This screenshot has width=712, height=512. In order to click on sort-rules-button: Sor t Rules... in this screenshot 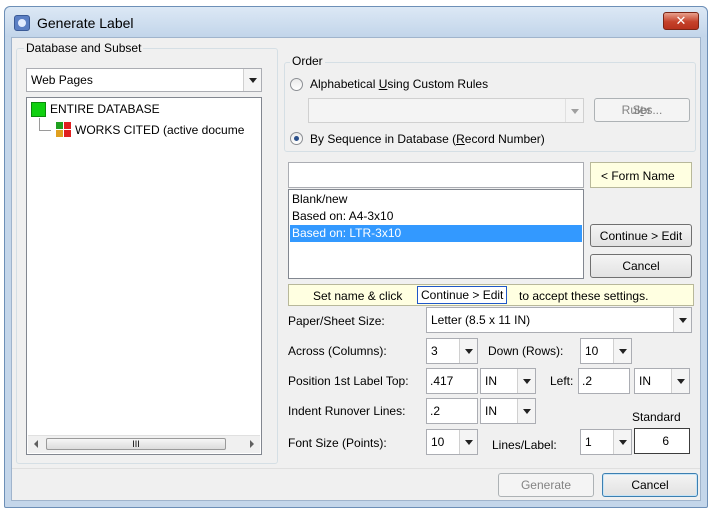, I will do `click(642, 110)`.